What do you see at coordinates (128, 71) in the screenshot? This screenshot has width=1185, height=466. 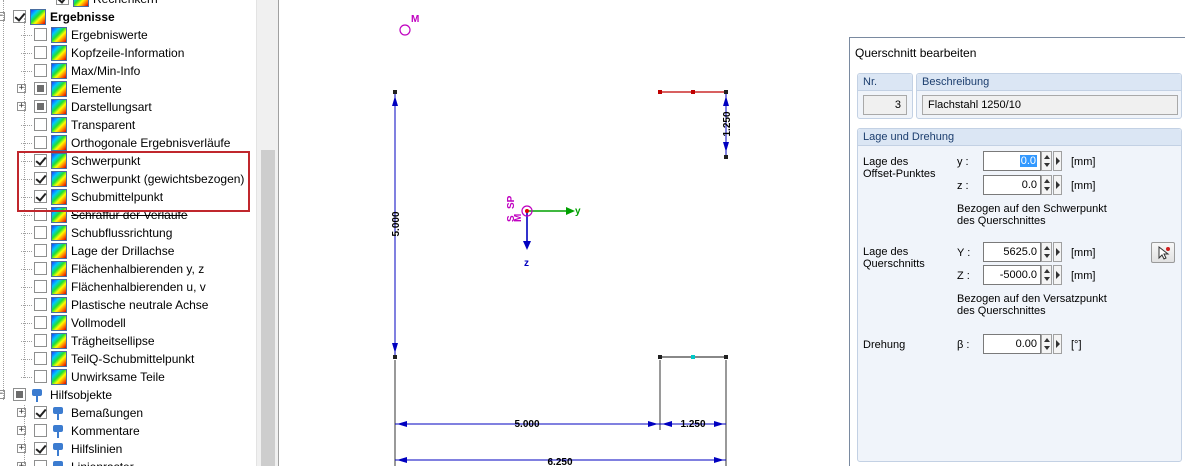 I see `tree-item: Max/Min-Info` at bounding box center [128, 71].